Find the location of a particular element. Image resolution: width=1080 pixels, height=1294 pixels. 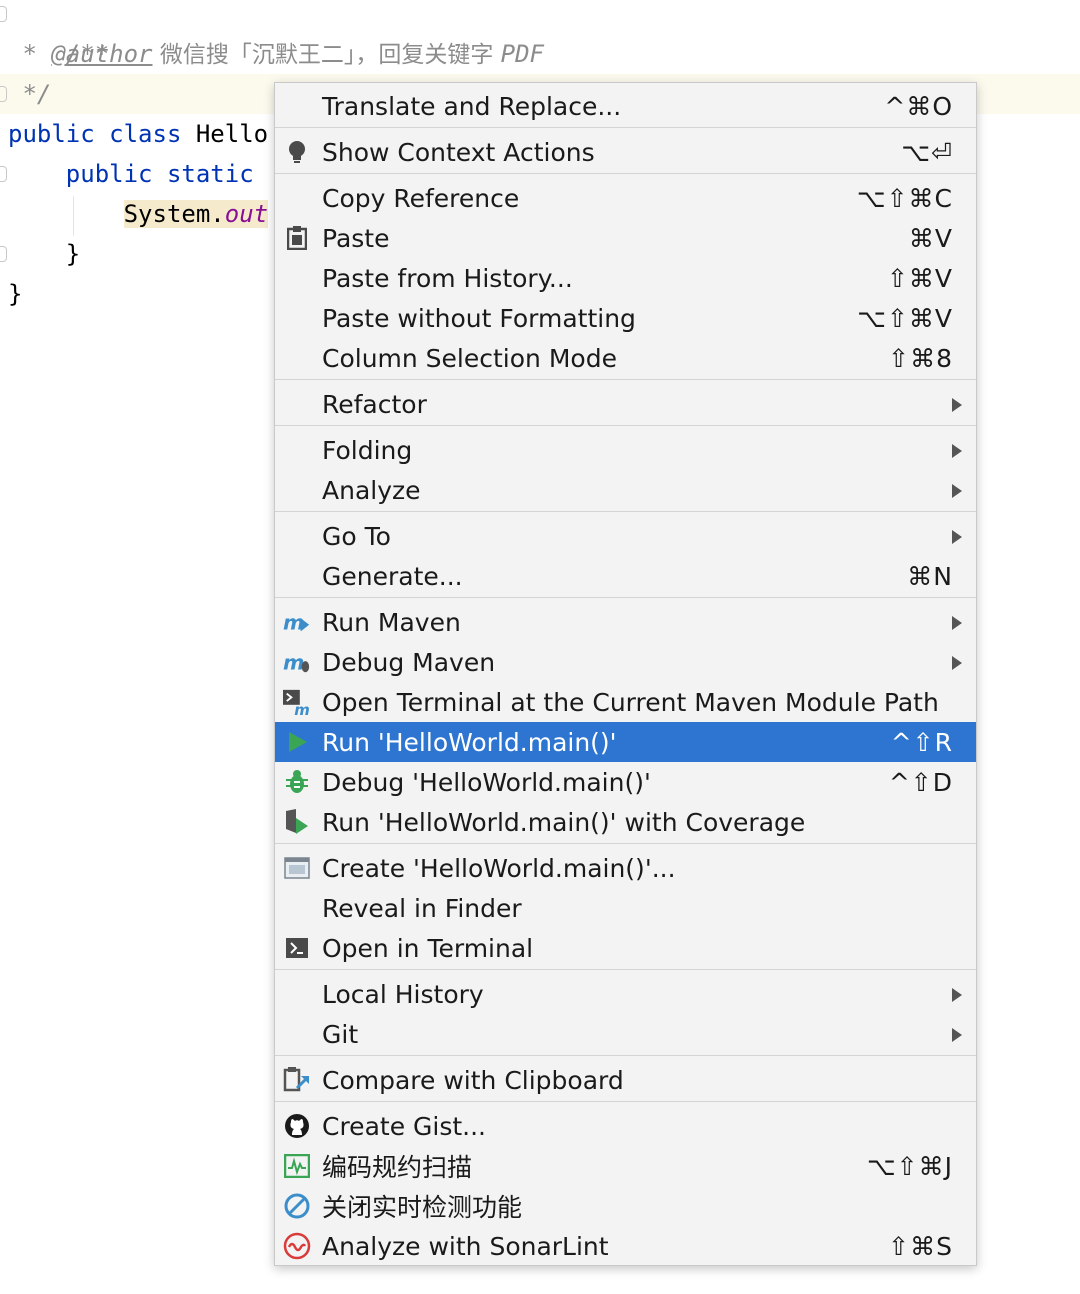

menu-item-folding: Folding is located at coordinates (625, 450).